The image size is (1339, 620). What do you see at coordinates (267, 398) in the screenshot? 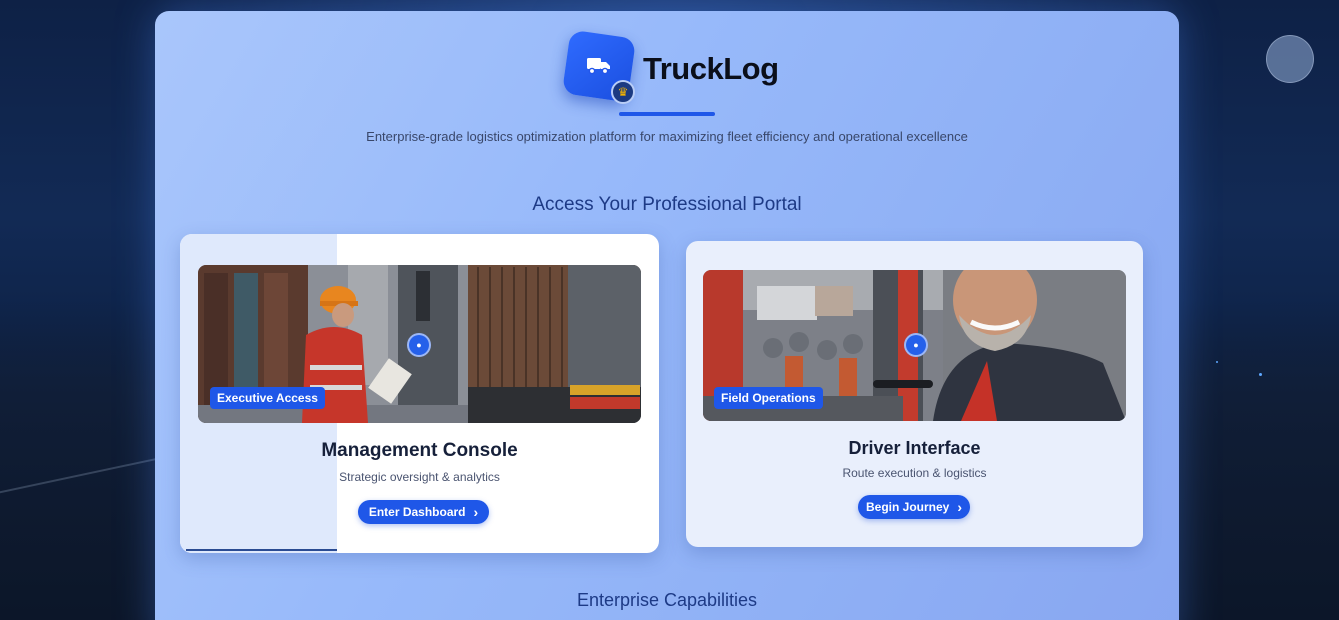
I see `executive-access-tag: Executive Access` at bounding box center [267, 398].